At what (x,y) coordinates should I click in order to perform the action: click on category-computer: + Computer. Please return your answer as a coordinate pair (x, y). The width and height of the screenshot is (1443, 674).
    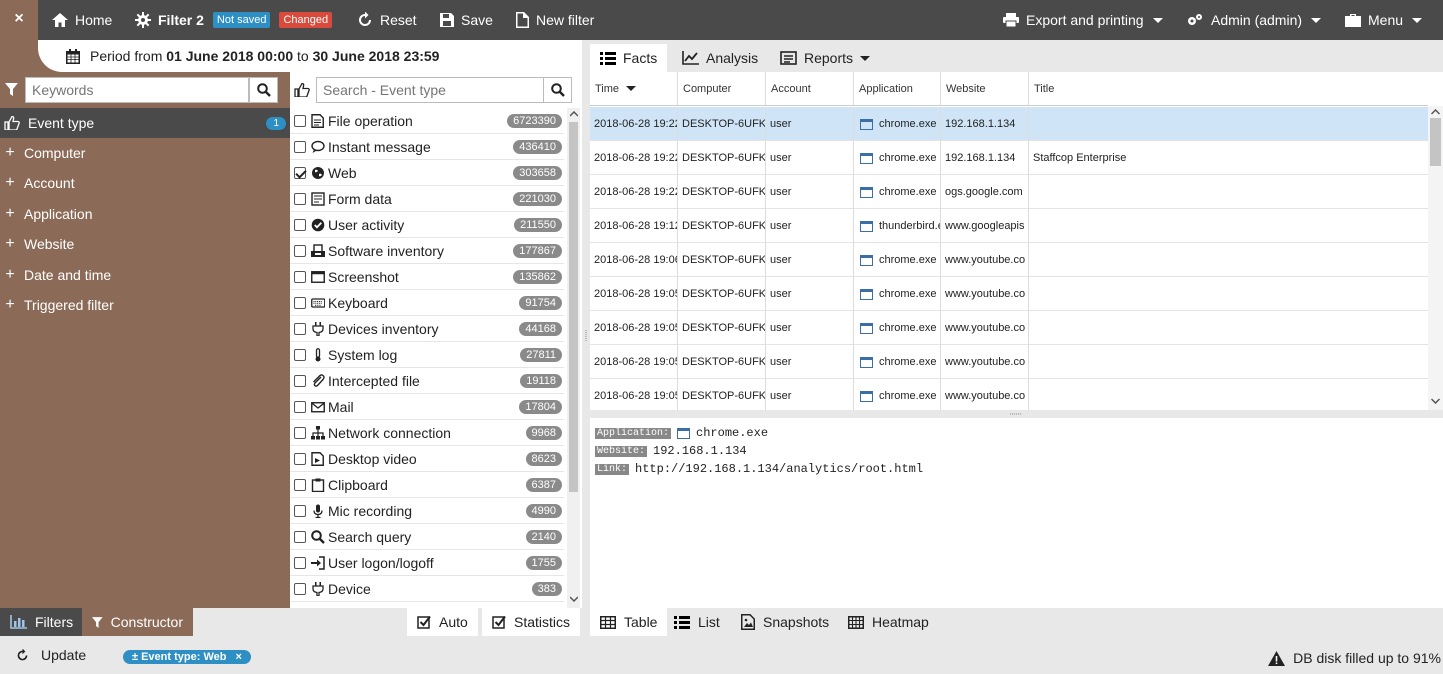
    Looking at the image, I should click on (145, 153).